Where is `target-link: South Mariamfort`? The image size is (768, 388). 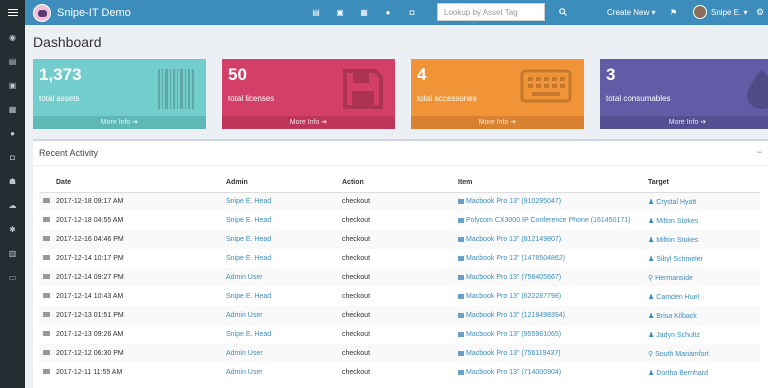 target-link: South Mariamfort is located at coordinates (682, 354).